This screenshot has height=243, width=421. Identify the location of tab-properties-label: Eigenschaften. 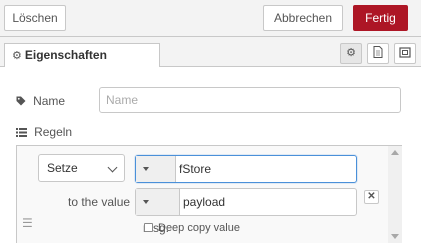
(65, 55).